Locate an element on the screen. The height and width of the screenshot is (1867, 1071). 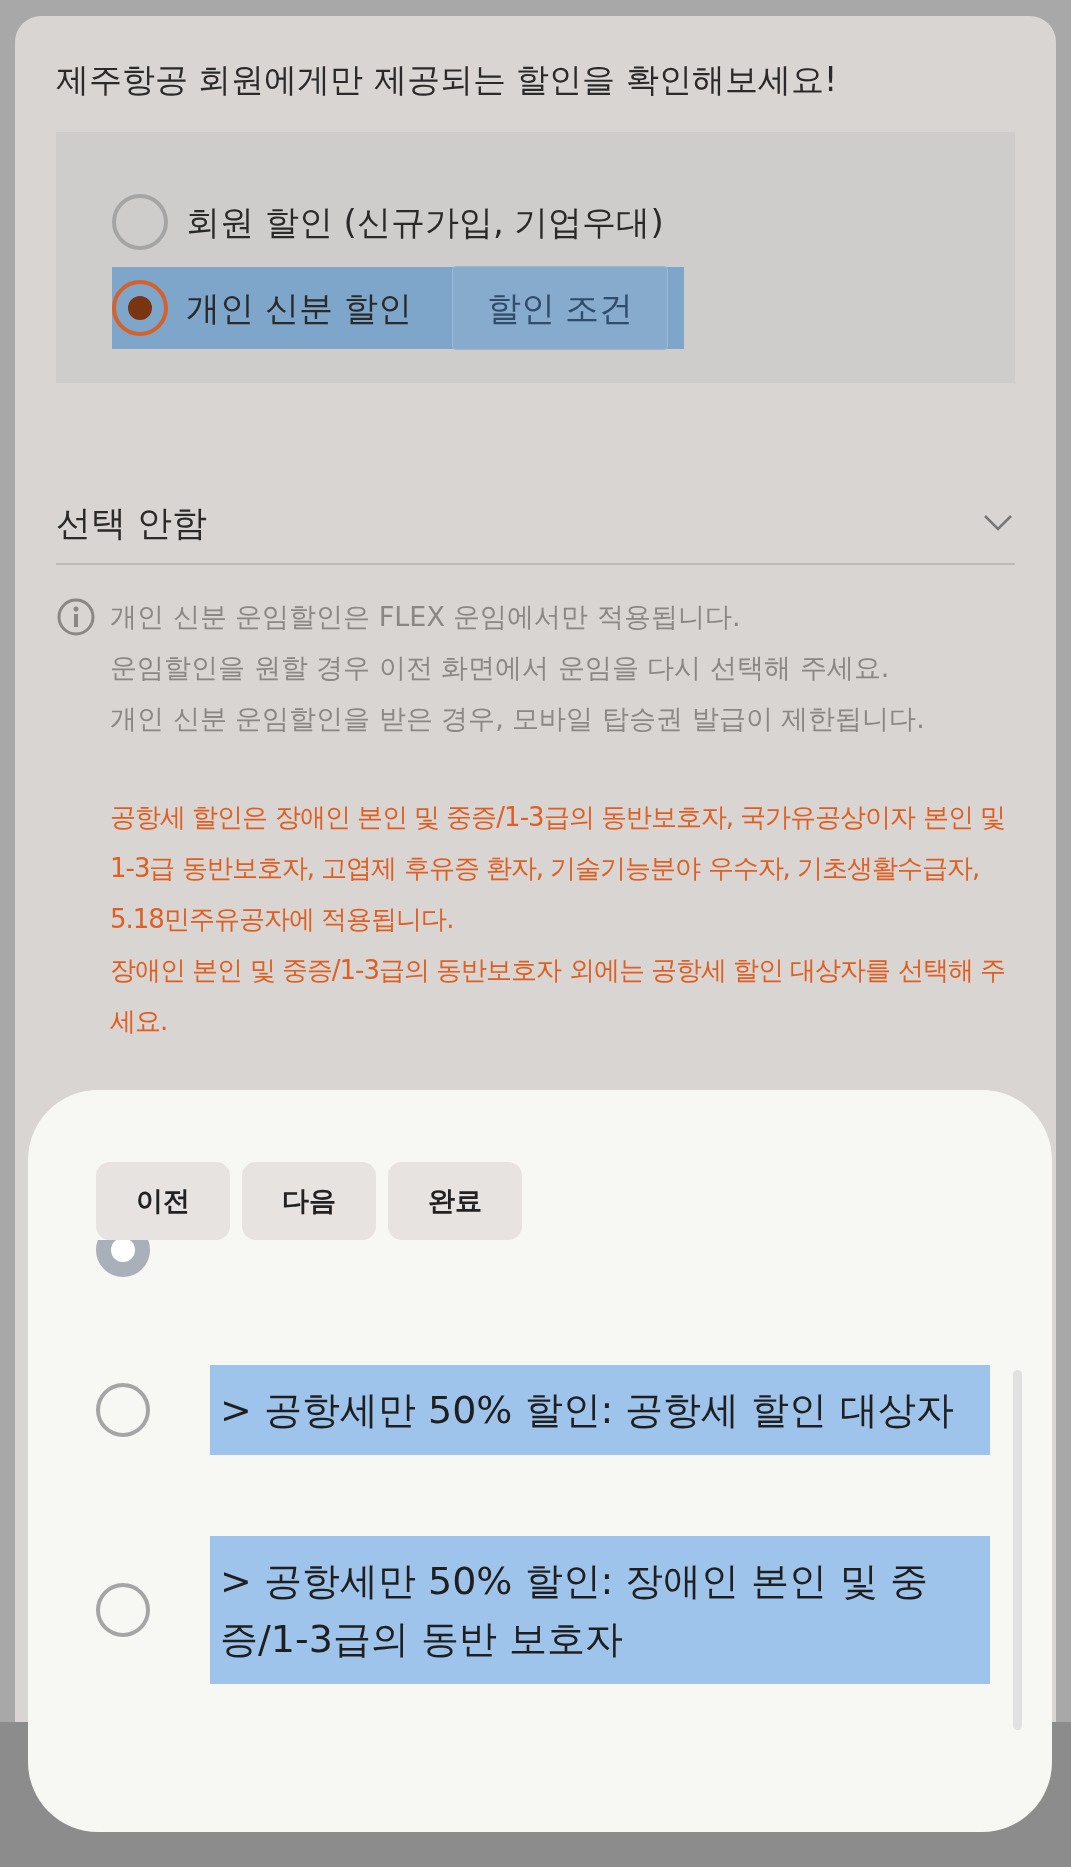
dropdown-value: 선택 안함 is located at coordinates (132, 523).